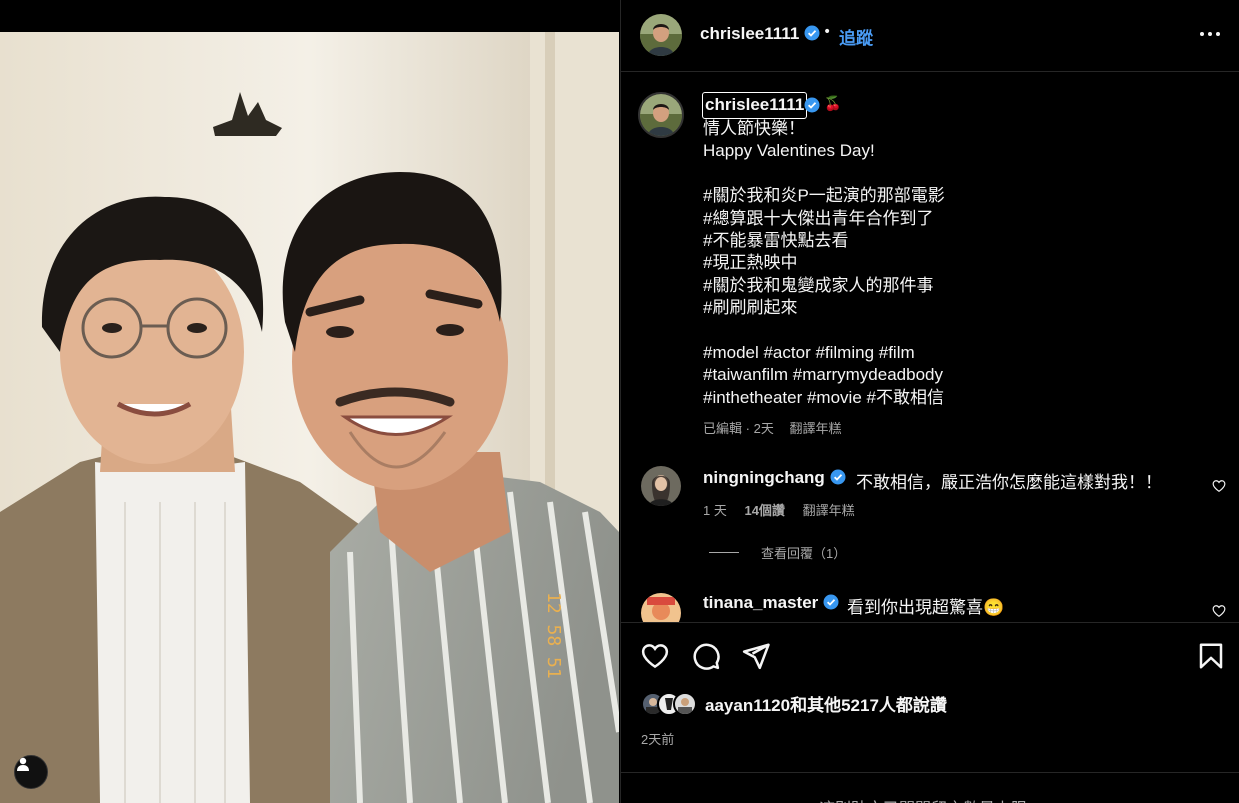 Image resolution: width=1239 pixels, height=803 pixels. Describe the element at coordinates (829, 510) in the screenshot. I see `comment-translate-button: 翻譯年糕` at that location.